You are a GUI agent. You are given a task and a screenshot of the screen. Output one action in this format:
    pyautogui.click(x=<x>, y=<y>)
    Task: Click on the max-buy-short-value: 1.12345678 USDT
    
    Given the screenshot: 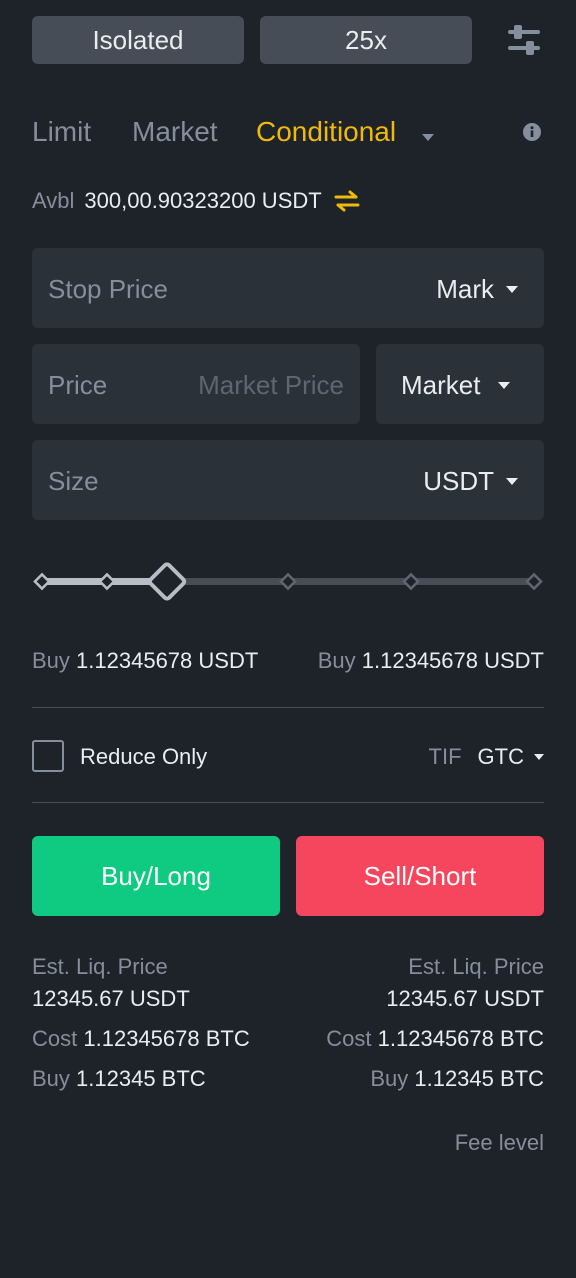 What is the action you would take?
    pyautogui.click(x=452, y=660)
    